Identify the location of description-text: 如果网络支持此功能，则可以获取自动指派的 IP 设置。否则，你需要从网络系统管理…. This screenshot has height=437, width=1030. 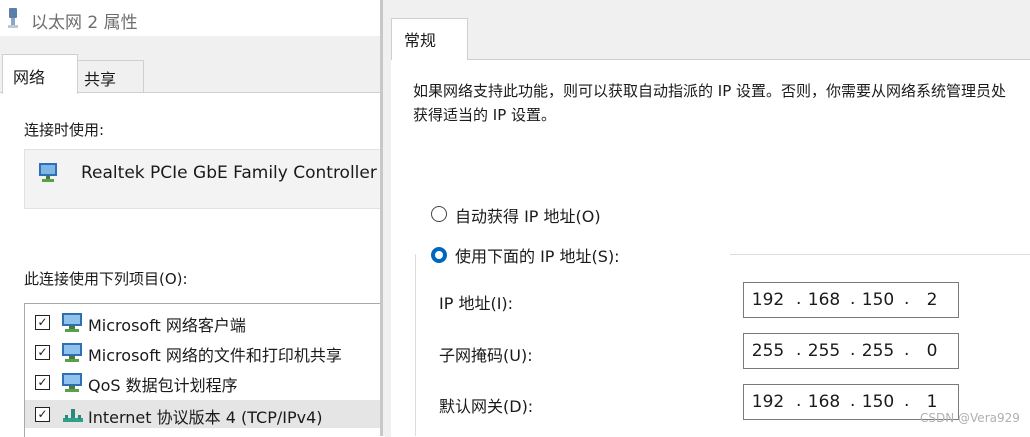
(710, 103).